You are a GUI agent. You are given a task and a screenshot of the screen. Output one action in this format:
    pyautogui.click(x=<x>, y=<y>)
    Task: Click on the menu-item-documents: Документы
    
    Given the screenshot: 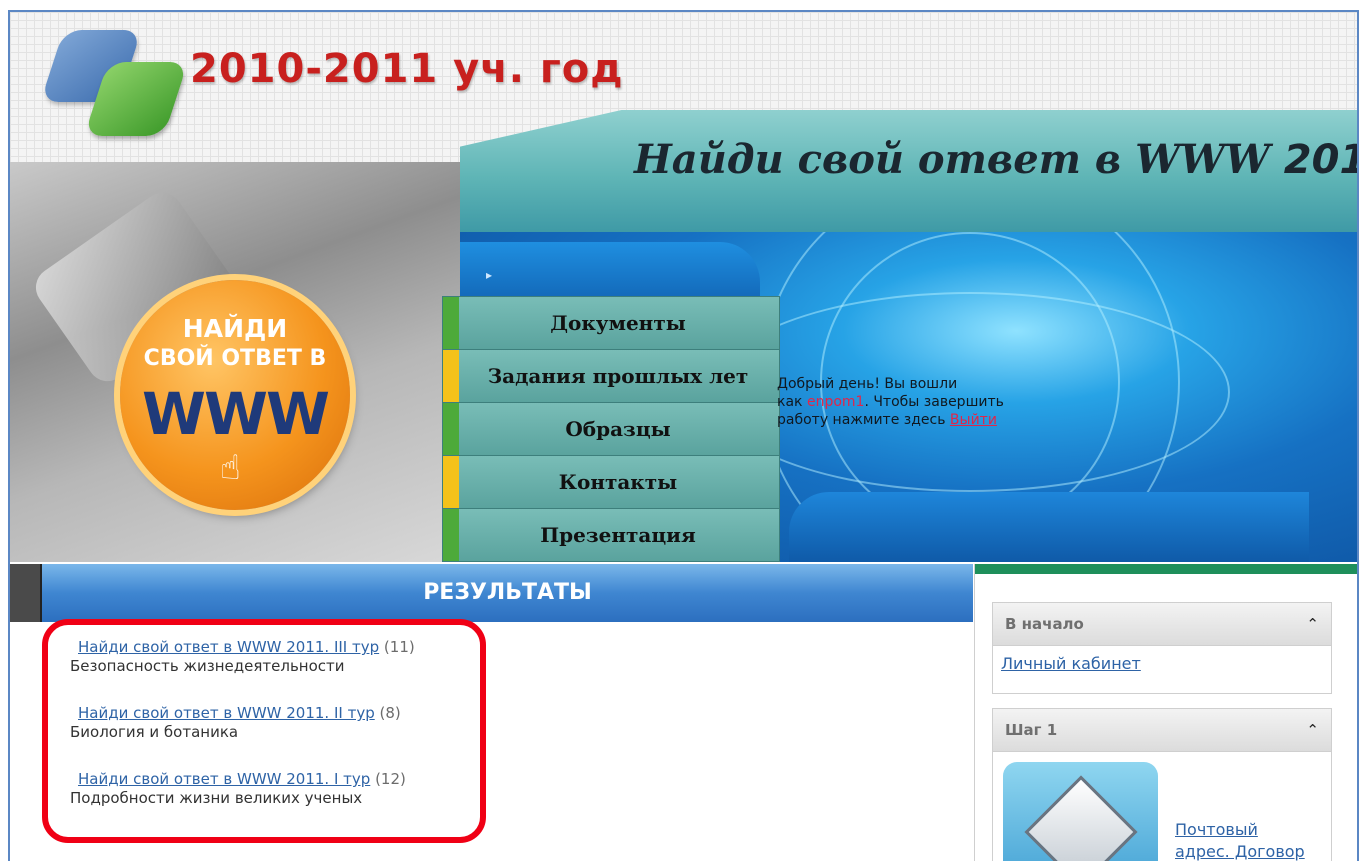 What is the action you would take?
    pyautogui.click(x=611, y=323)
    